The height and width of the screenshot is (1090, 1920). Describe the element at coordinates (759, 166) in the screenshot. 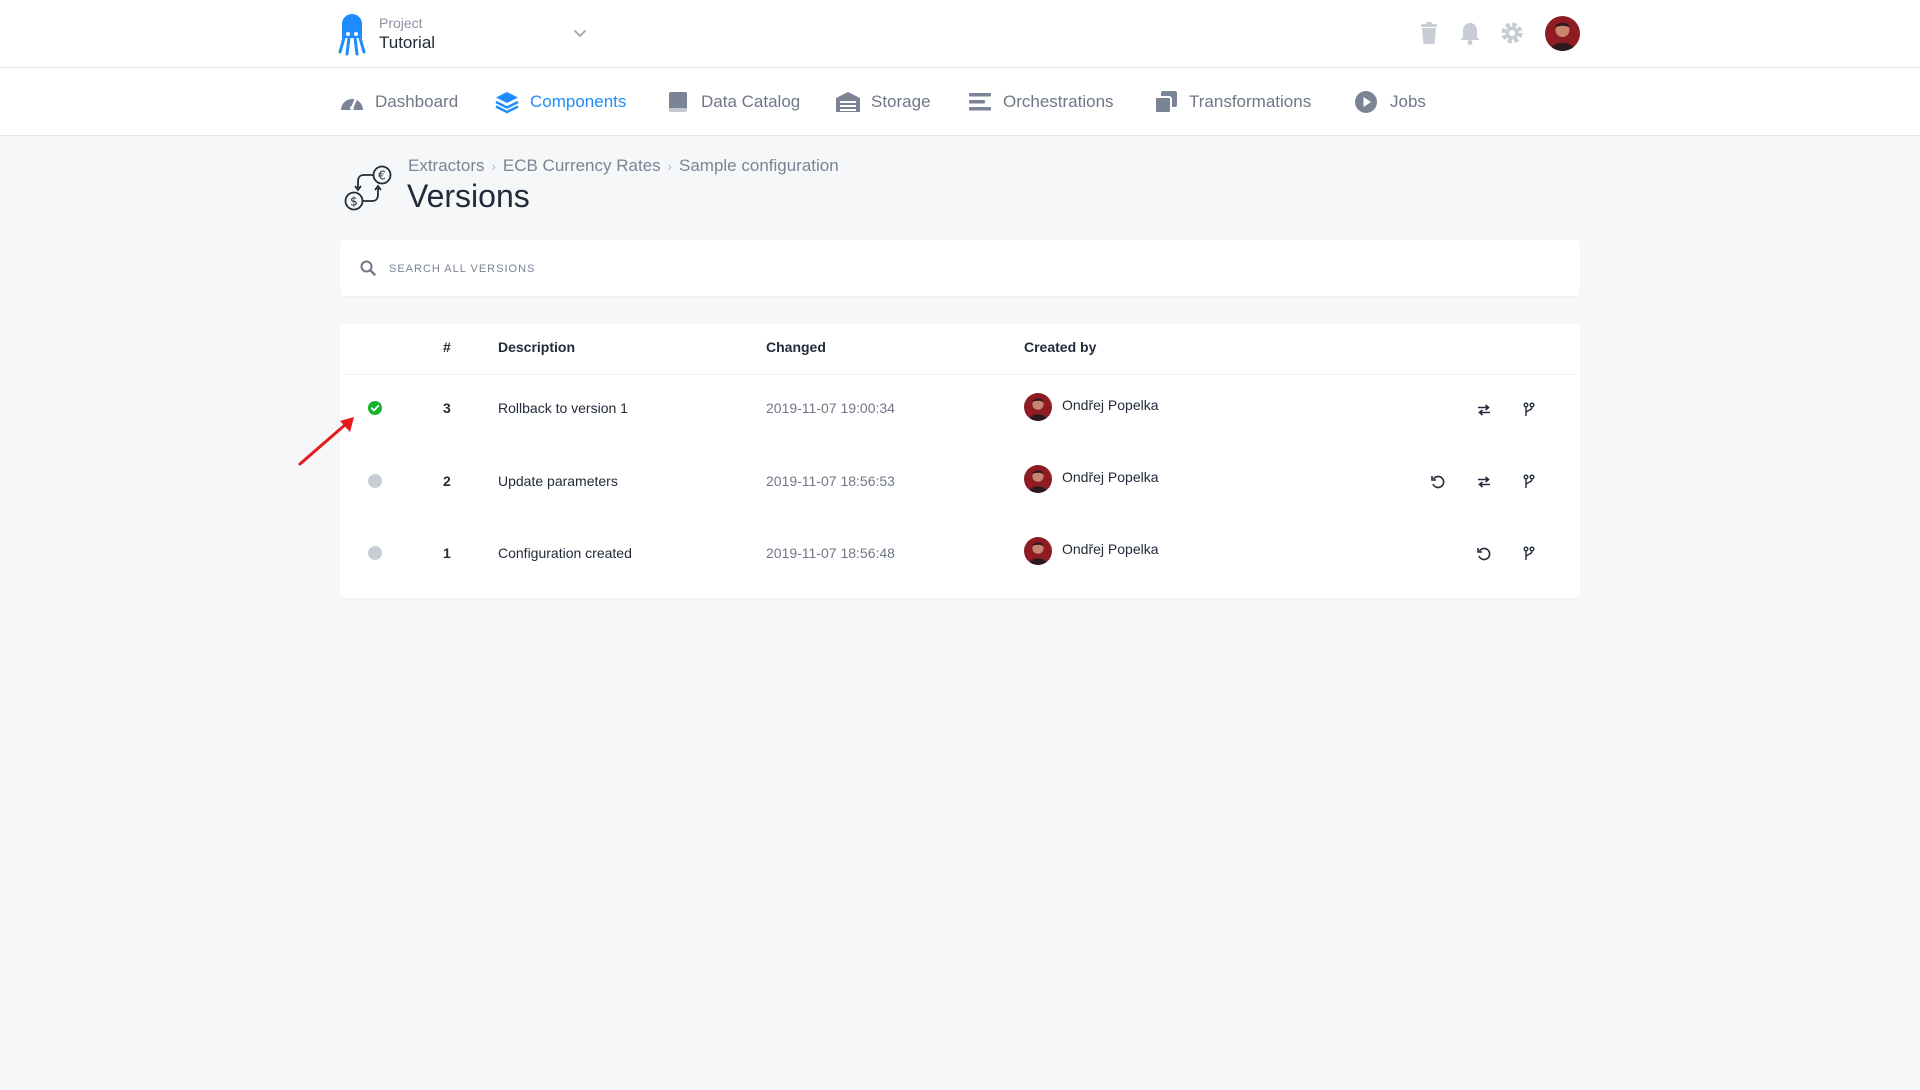

I see `breadcrumb-sample-configuration: Sample configuration` at that location.